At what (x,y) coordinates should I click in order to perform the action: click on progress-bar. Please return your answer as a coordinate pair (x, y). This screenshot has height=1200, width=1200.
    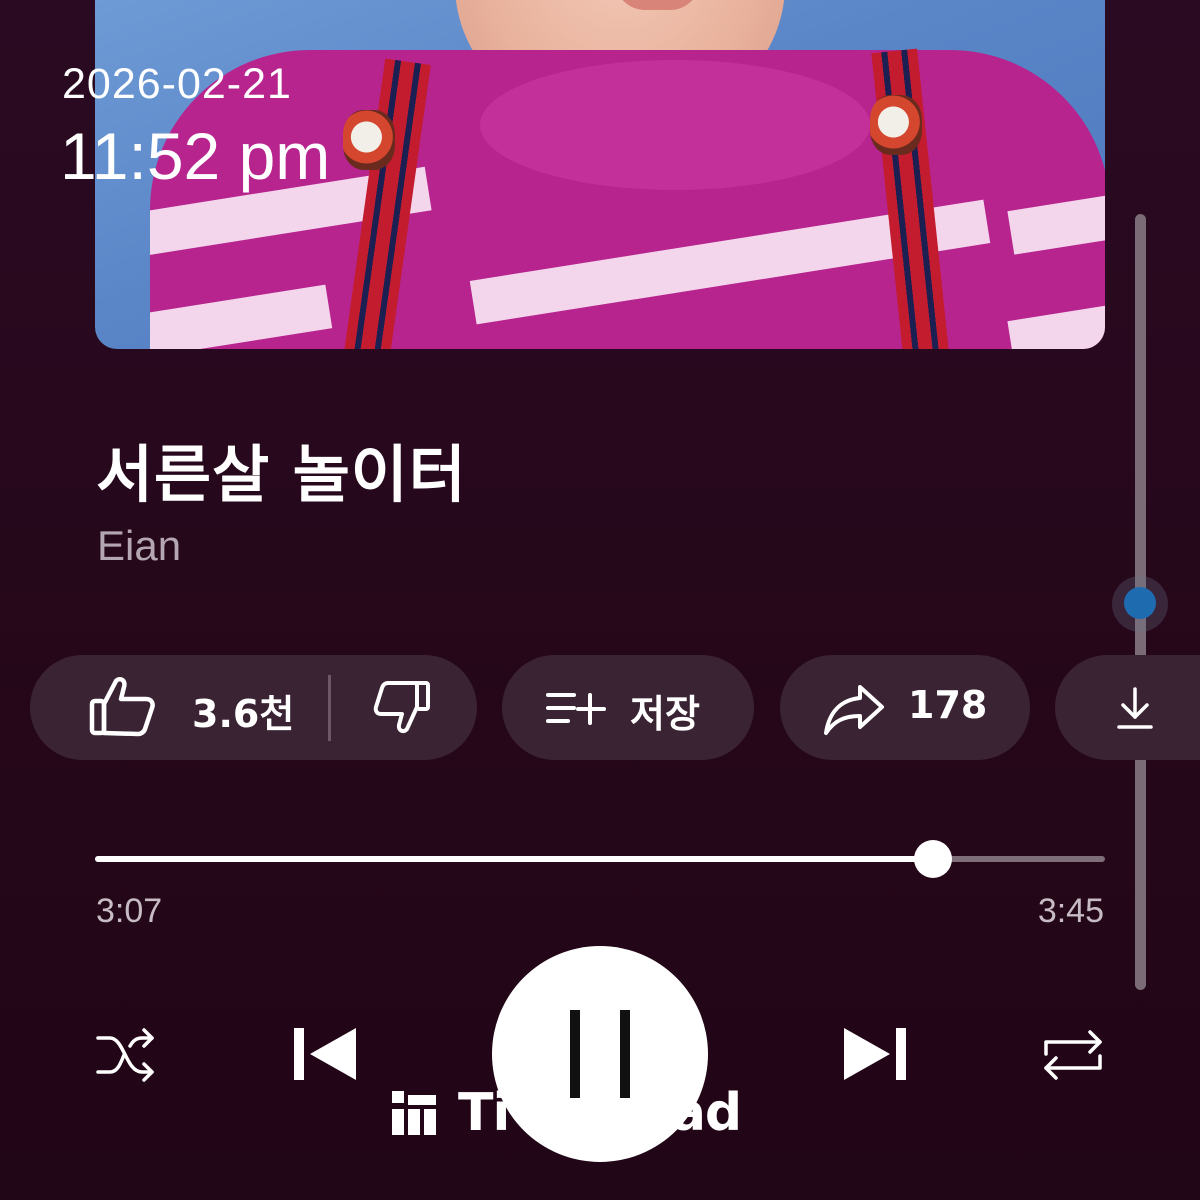
    Looking at the image, I should click on (600, 859).